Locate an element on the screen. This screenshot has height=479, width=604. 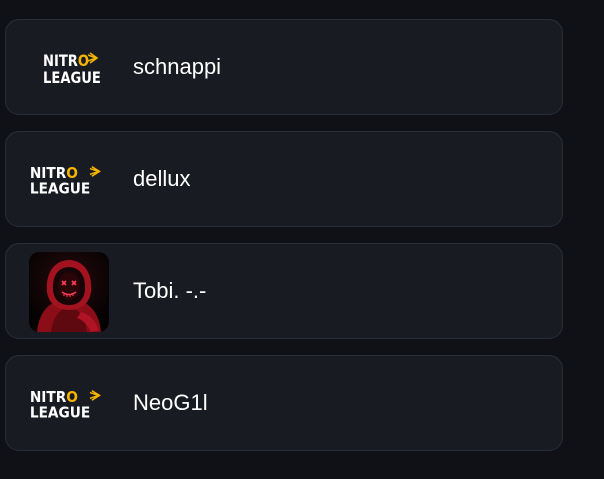
avatar is located at coordinates (69, 292).